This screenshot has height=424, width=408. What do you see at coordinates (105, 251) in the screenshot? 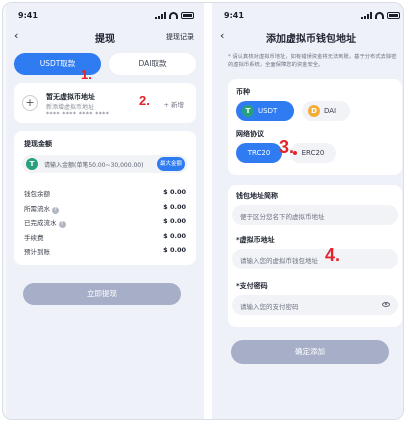
I see `summary-row: 预计到账 $ 0.00` at bounding box center [105, 251].